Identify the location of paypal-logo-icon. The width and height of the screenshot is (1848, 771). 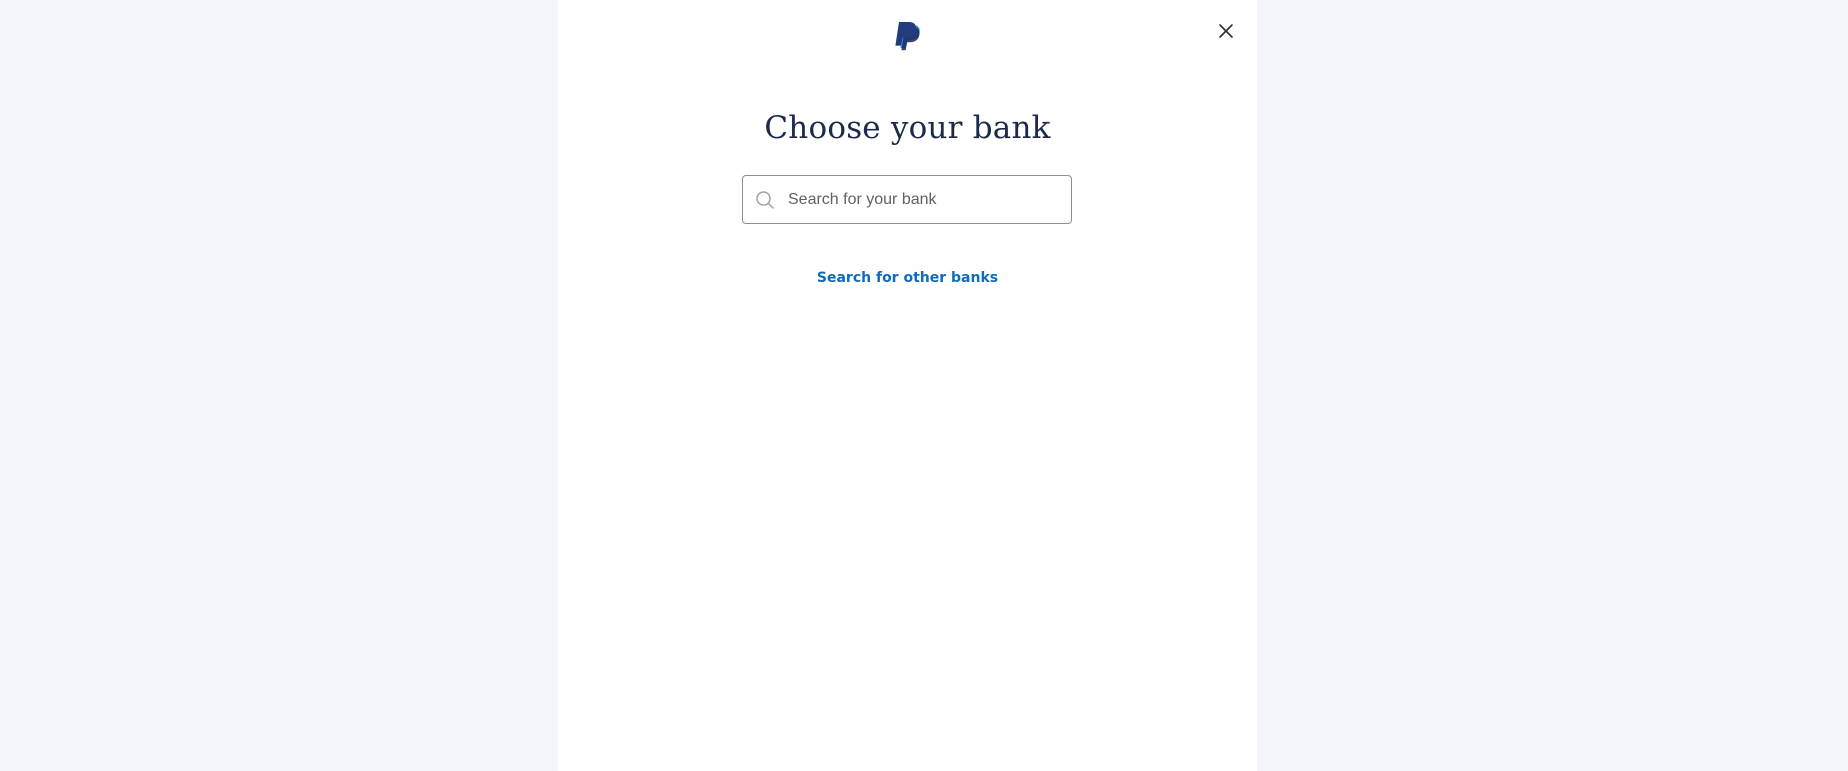
(908, 37).